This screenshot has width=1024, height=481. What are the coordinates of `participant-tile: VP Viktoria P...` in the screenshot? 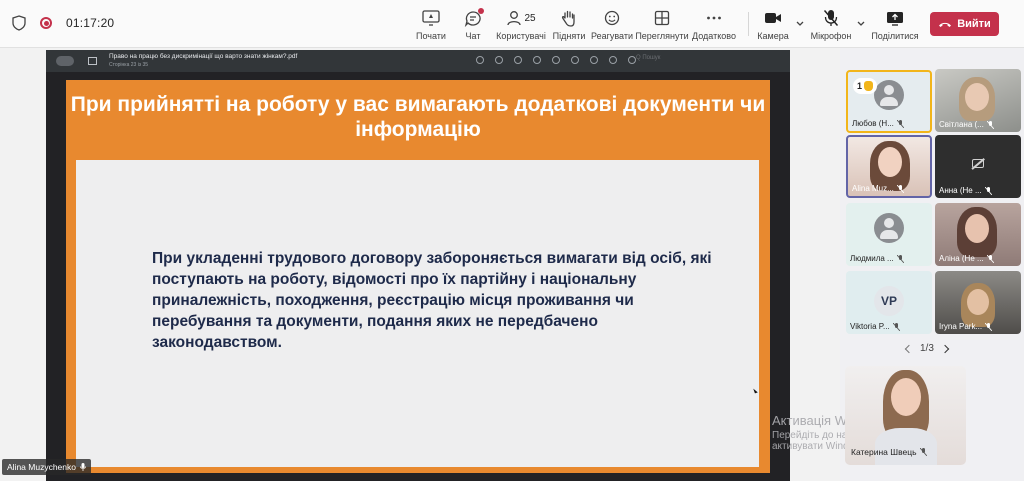 It's located at (889, 302).